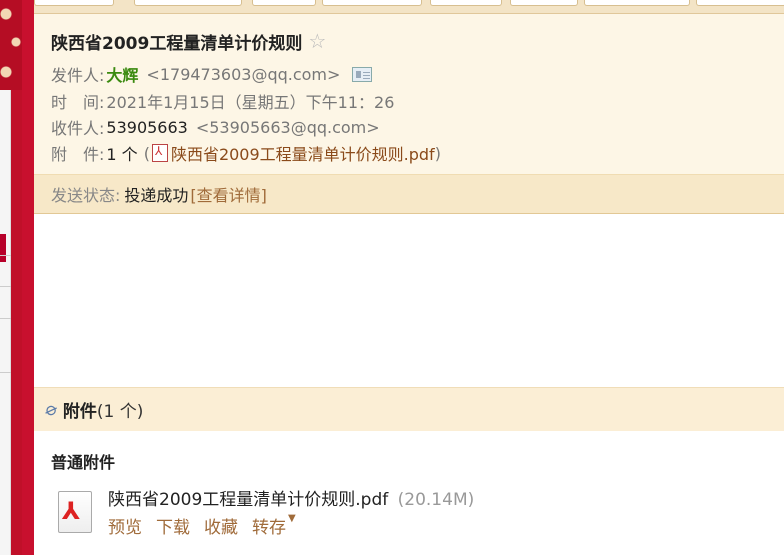 The image size is (784, 555). I want to click on delivery-status-bar: 发送状态: 投递成功 [查看详情], so click(409, 194).